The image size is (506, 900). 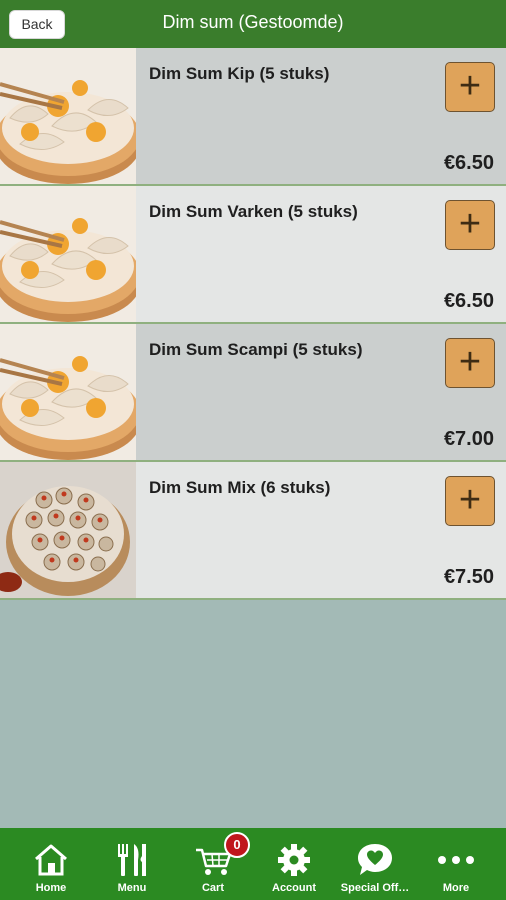 I want to click on item-price: €7.50, so click(x=468, y=577).